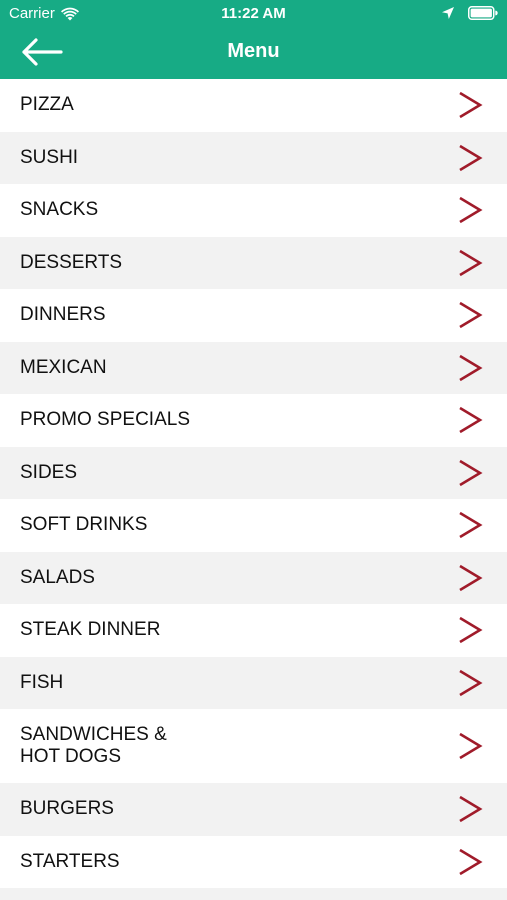  Describe the element at coordinates (253, 682) in the screenshot. I see `menu-item-fish: FISH` at that location.